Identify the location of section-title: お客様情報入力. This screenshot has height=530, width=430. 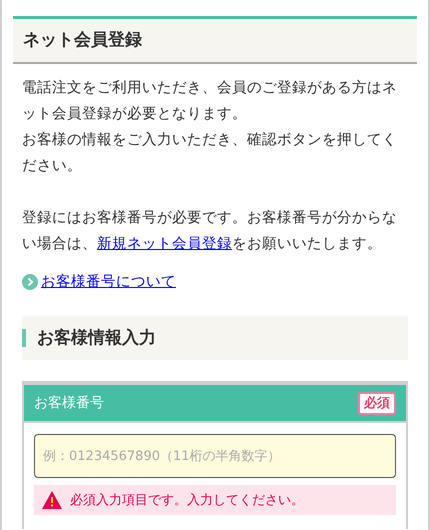
(96, 338).